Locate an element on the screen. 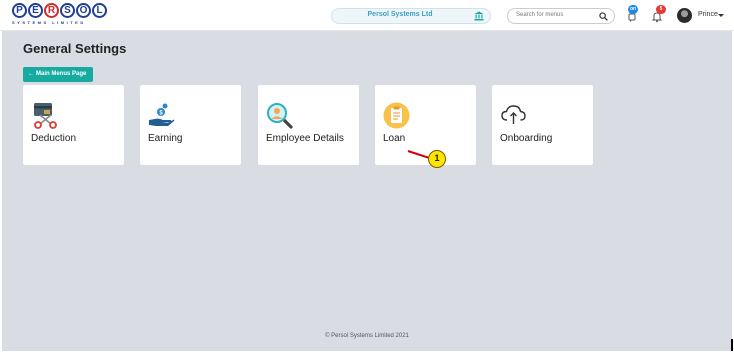 The height and width of the screenshot is (353, 734). chevron-down-icon is located at coordinates (721, 15).